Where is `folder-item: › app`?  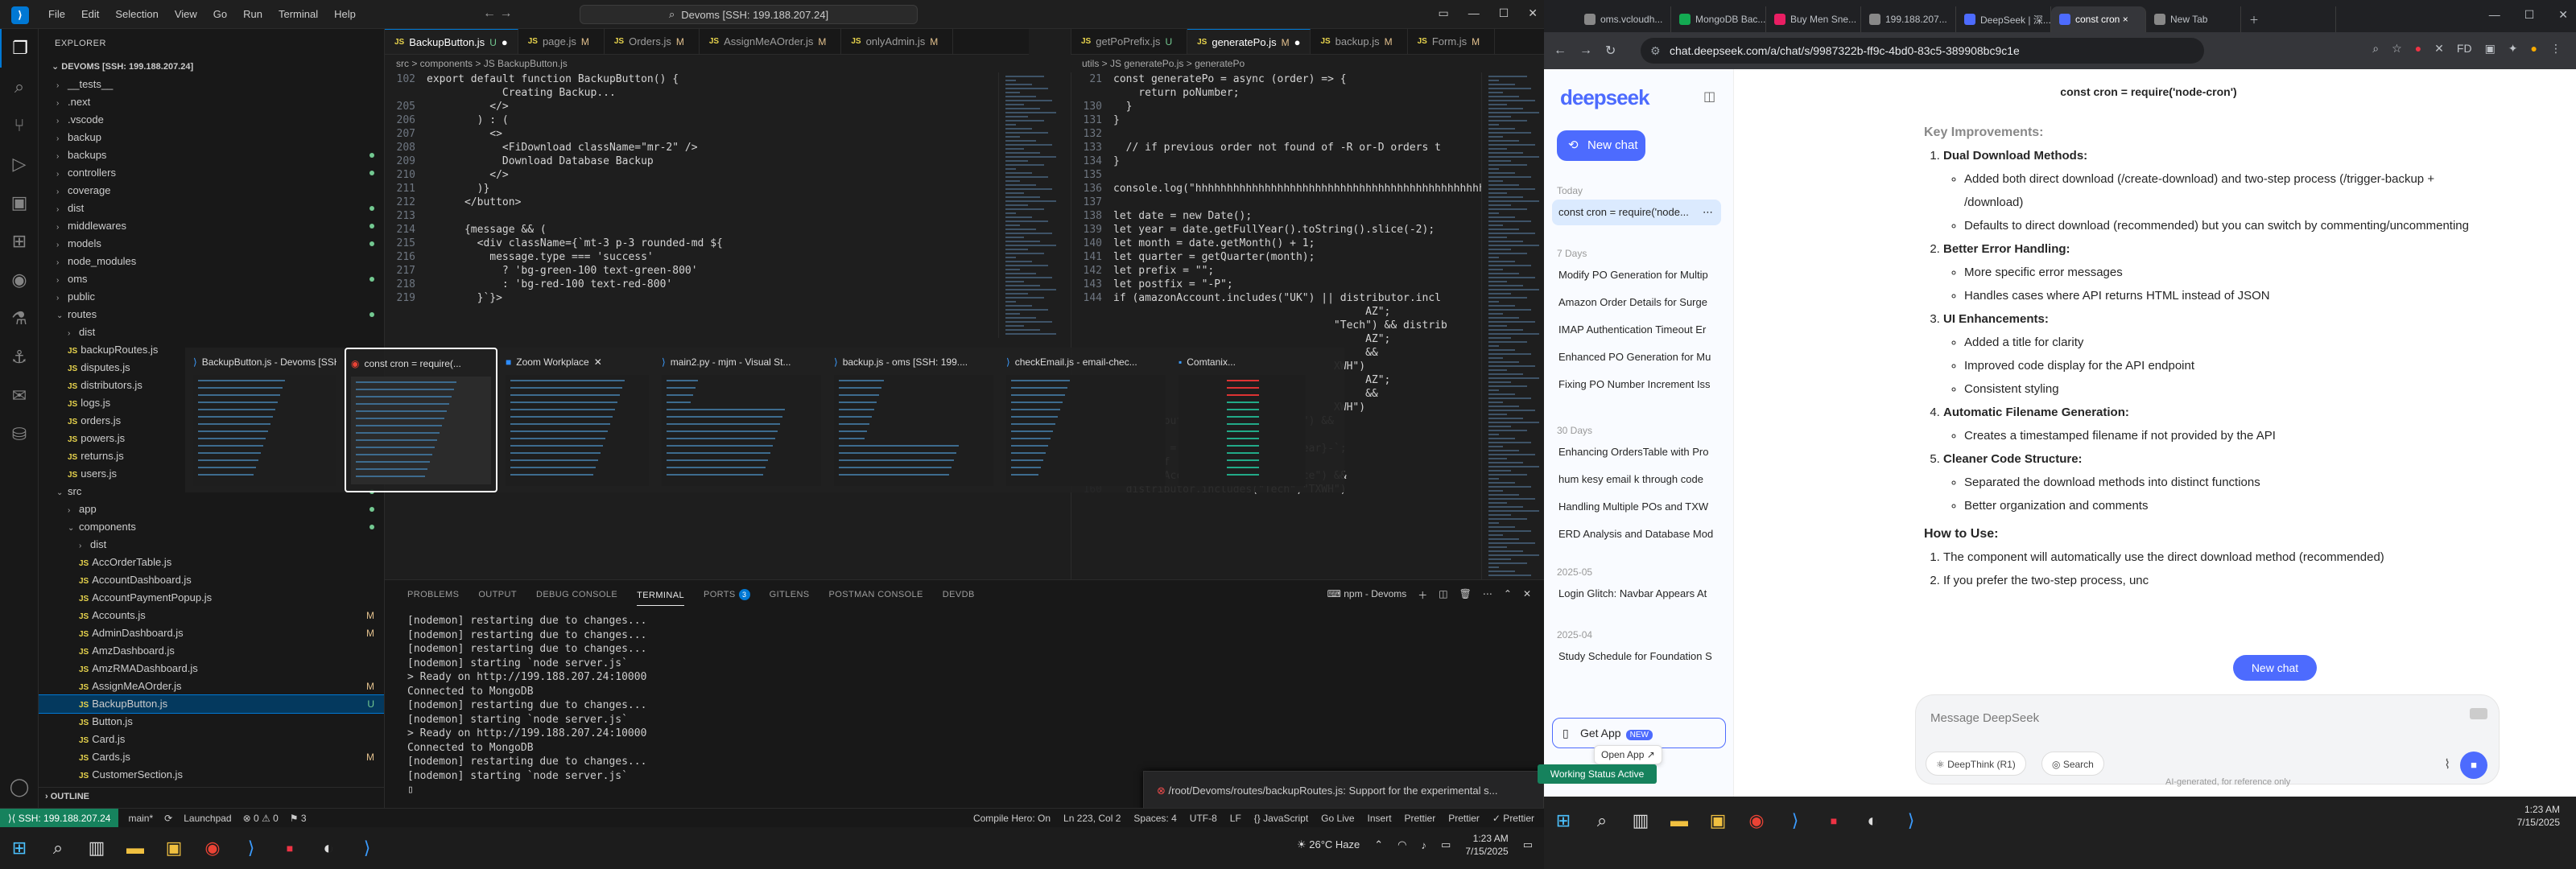 folder-item: › app is located at coordinates (211, 509).